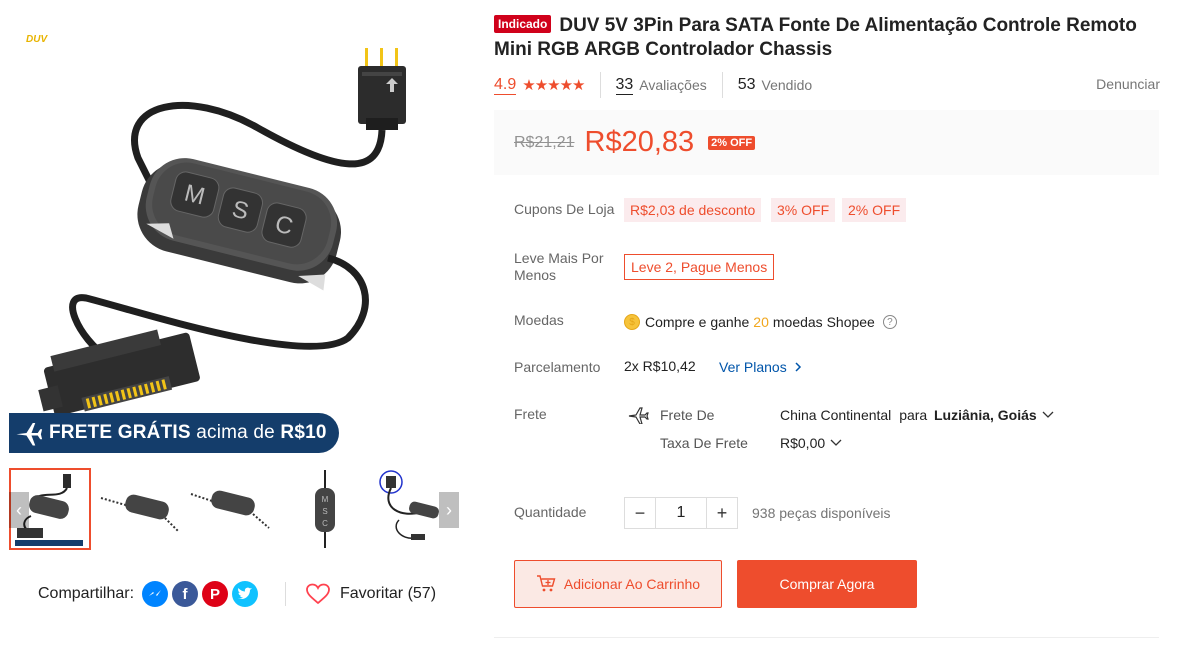 The width and height of the screenshot is (1187, 666). What do you see at coordinates (245, 594) in the screenshot?
I see `twitter-icon` at bounding box center [245, 594].